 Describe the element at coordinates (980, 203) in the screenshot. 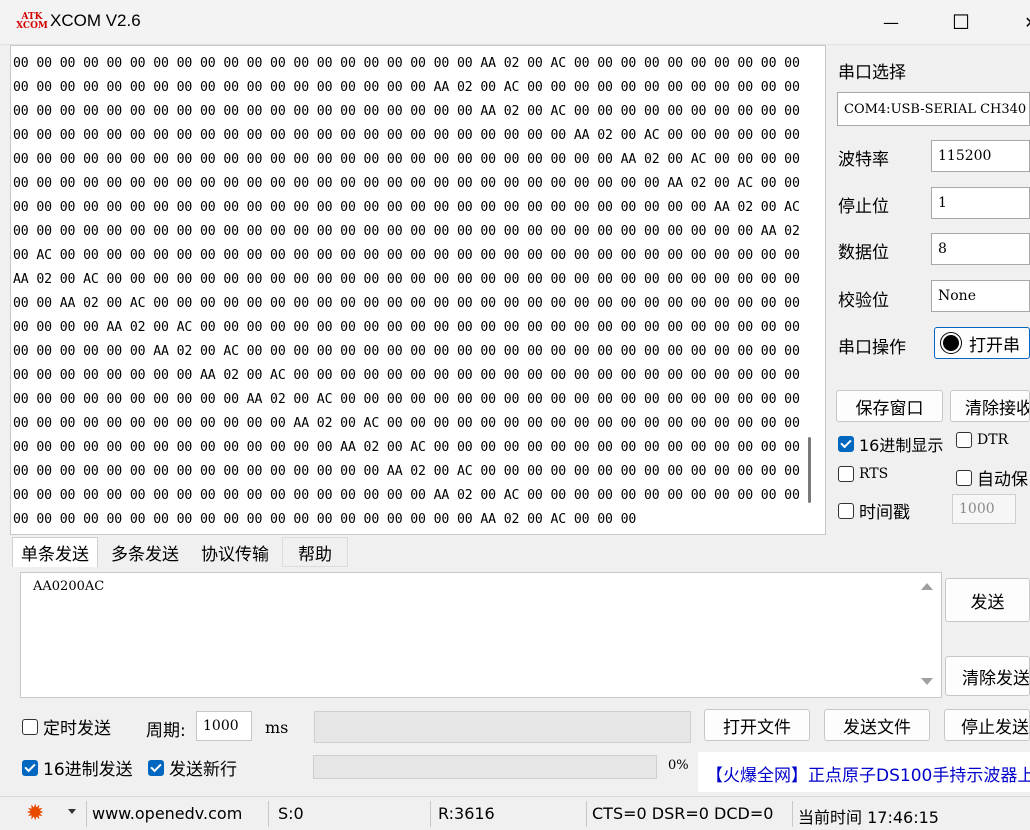

I see `stop-bits-select: 1` at that location.